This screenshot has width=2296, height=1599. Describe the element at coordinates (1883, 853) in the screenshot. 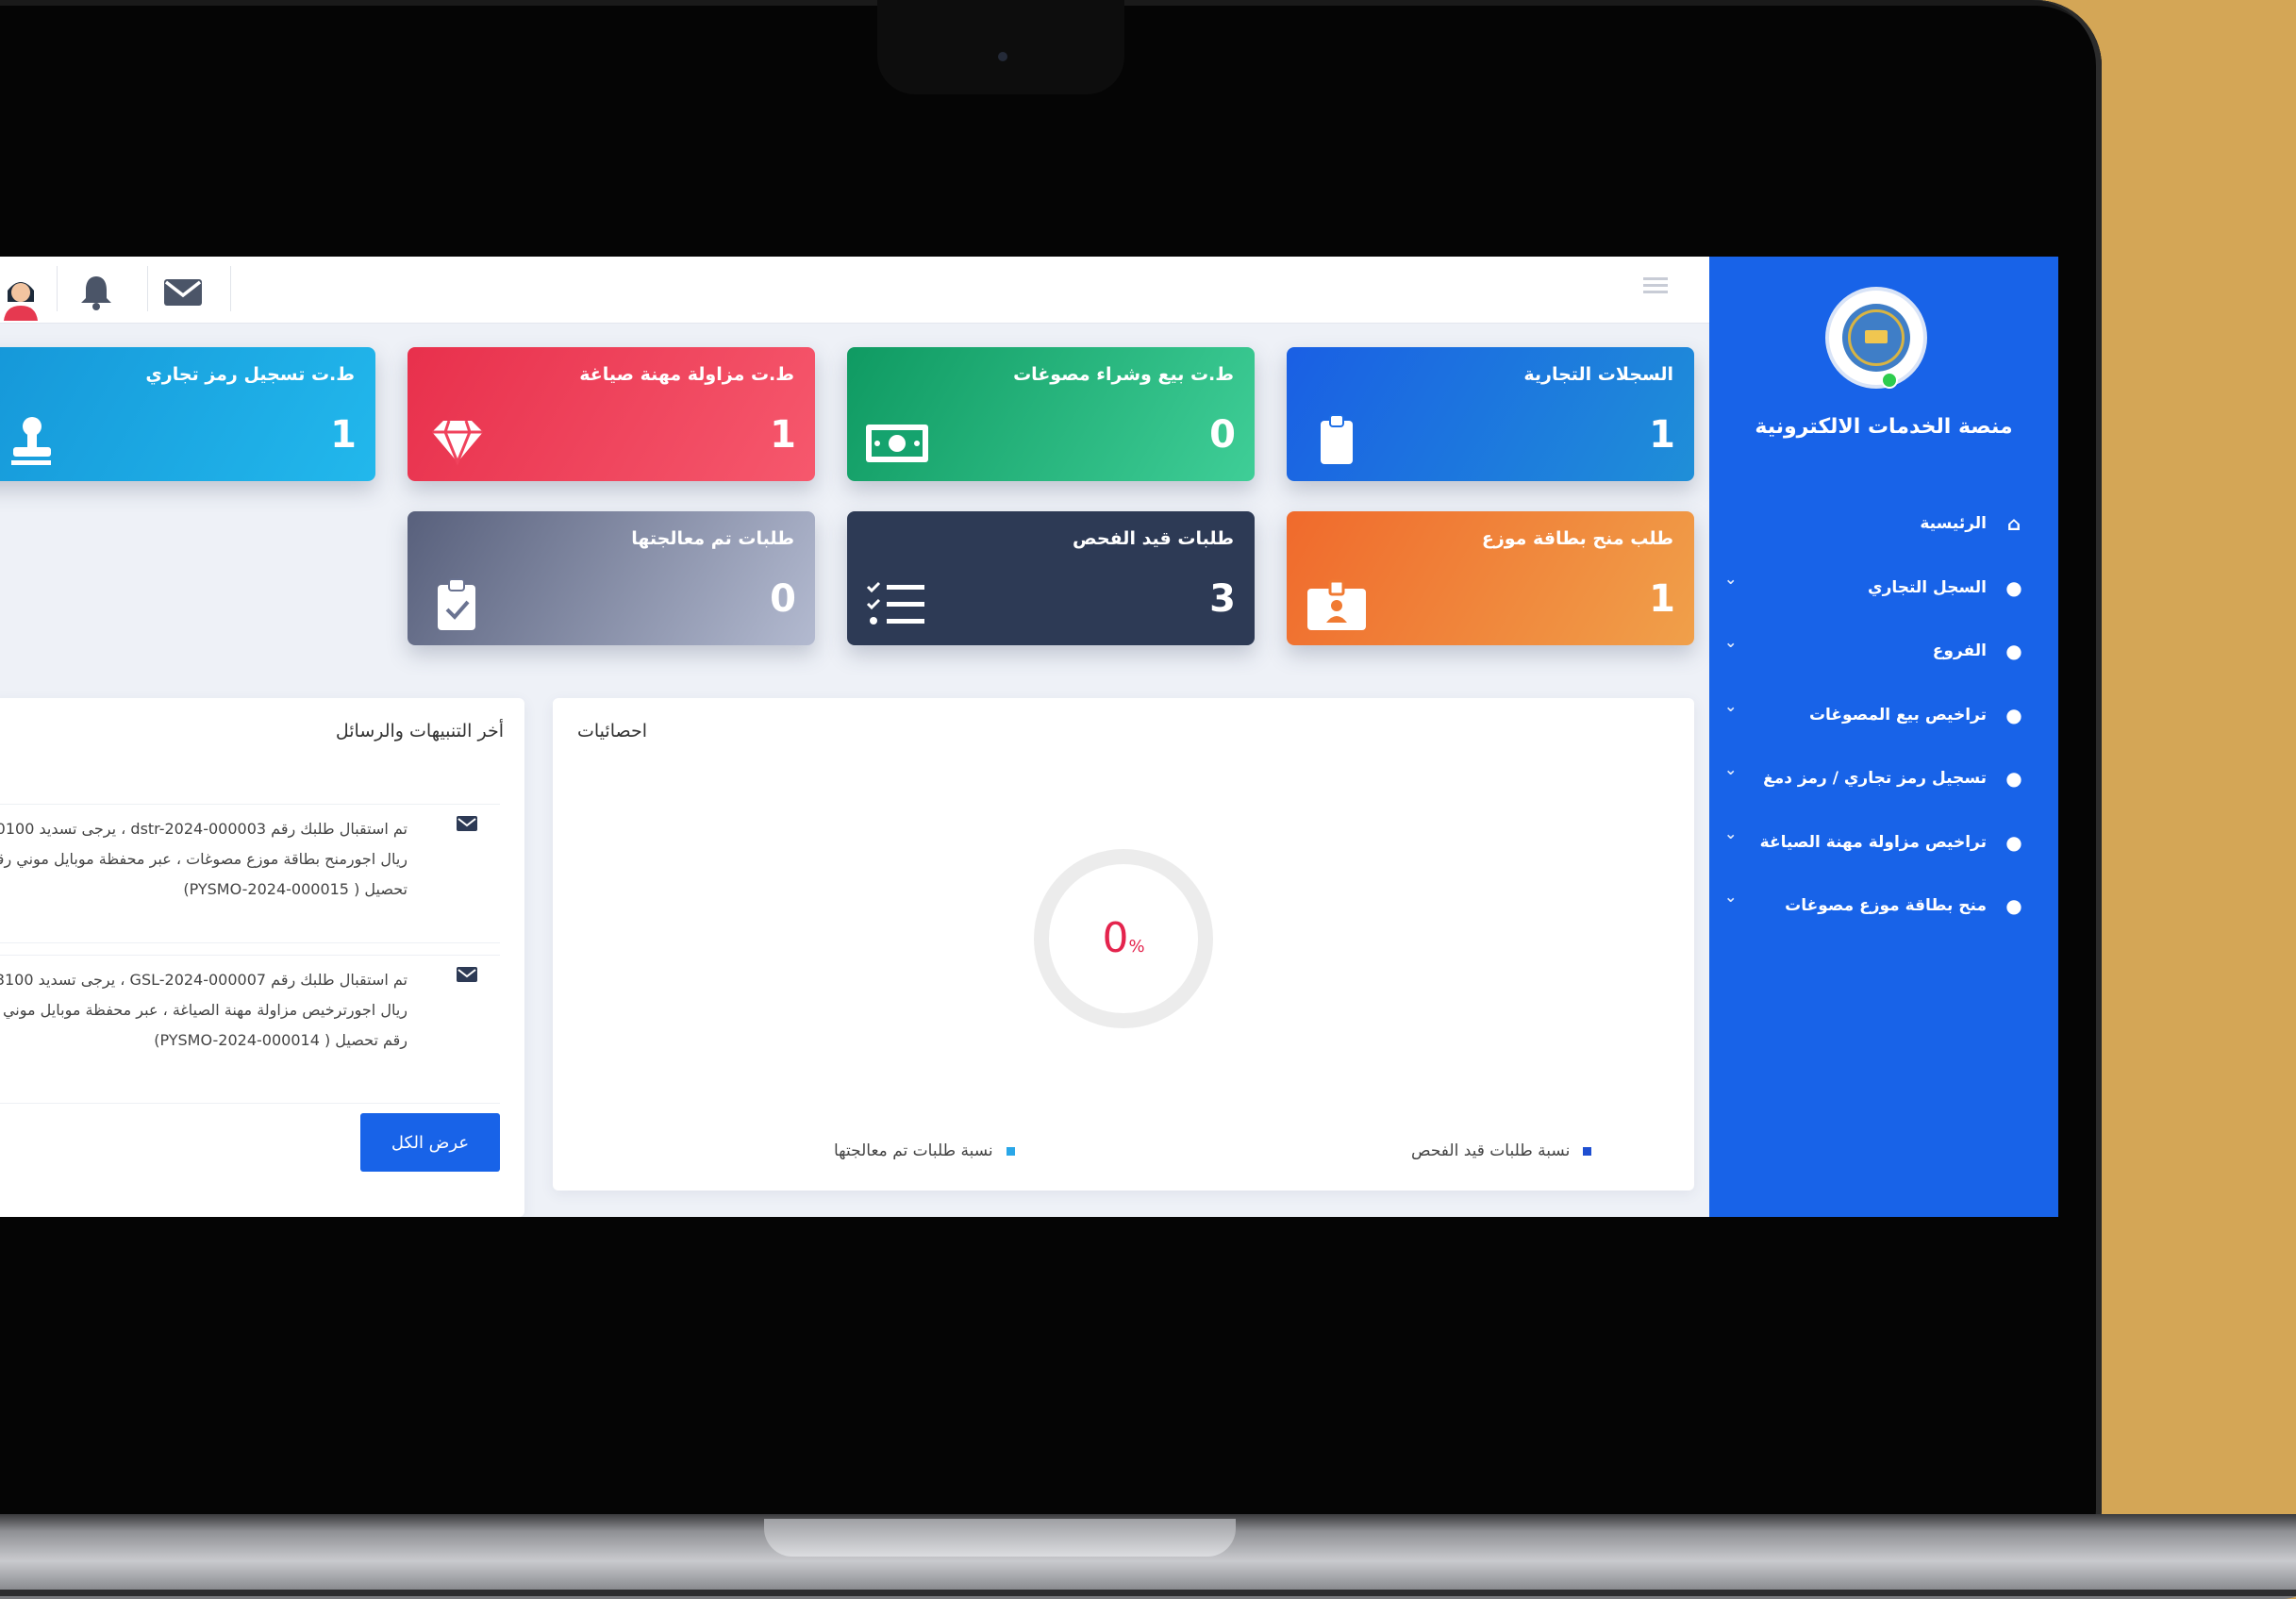

I see `sidebar-item-goldsmith-licenses: ● تراخيص مزاولة مهنة الصياغة ⌄` at that location.